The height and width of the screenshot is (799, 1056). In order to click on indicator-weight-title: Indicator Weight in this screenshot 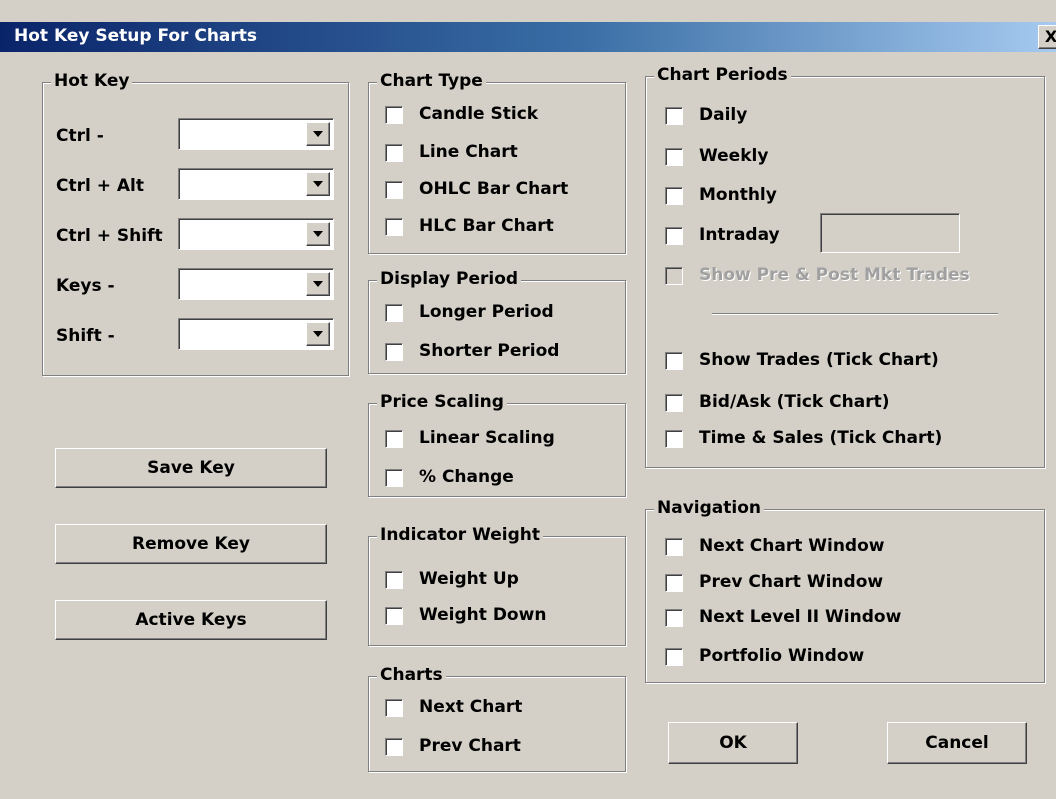, I will do `click(460, 535)`.